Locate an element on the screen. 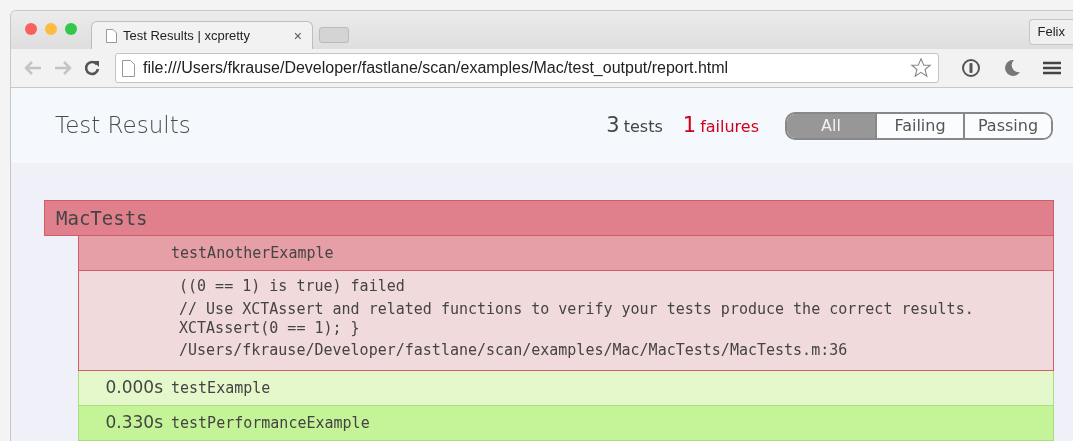 The image size is (1073, 441). test-name: testPerformanceExample is located at coordinates (270, 423).